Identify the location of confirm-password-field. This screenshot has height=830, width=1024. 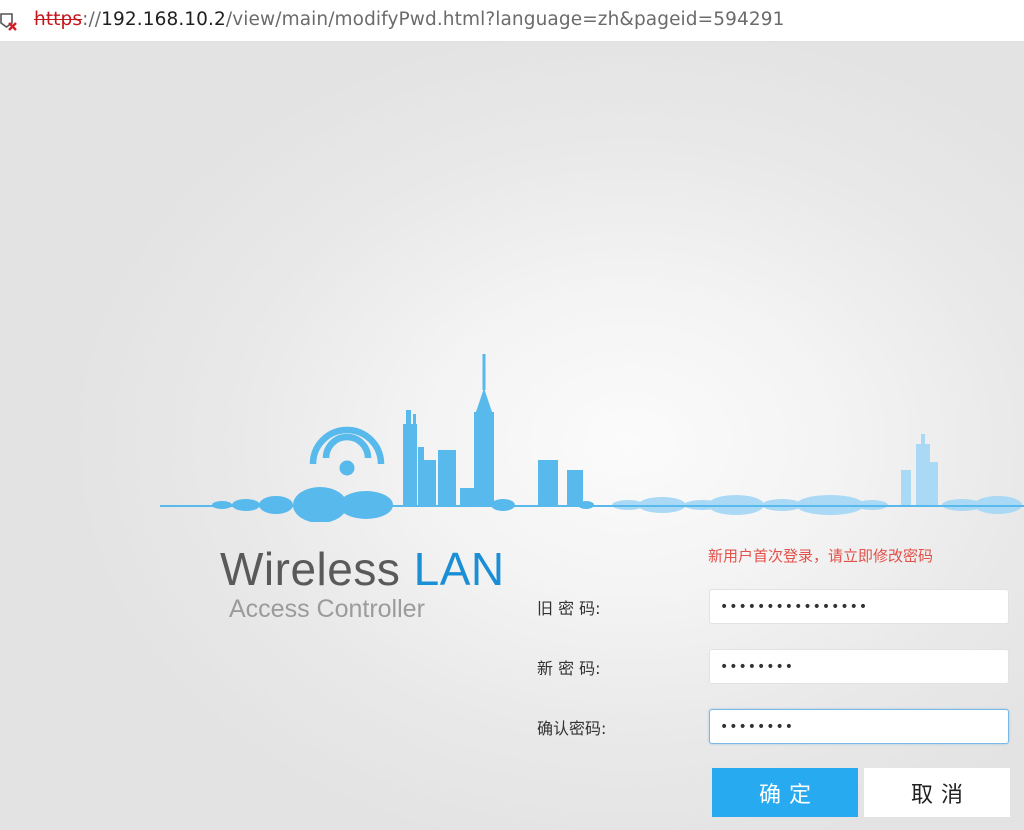
(859, 726).